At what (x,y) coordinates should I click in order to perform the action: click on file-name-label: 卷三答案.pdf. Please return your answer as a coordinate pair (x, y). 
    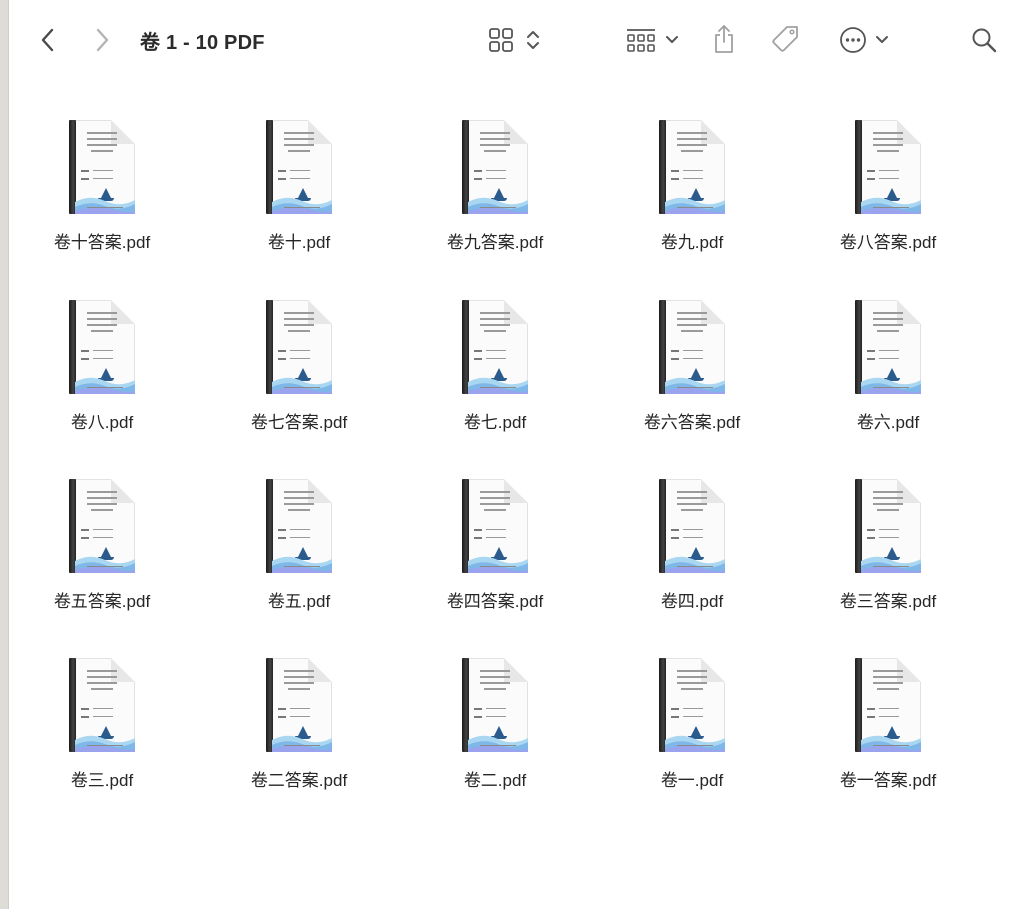
    Looking at the image, I should click on (888, 601).